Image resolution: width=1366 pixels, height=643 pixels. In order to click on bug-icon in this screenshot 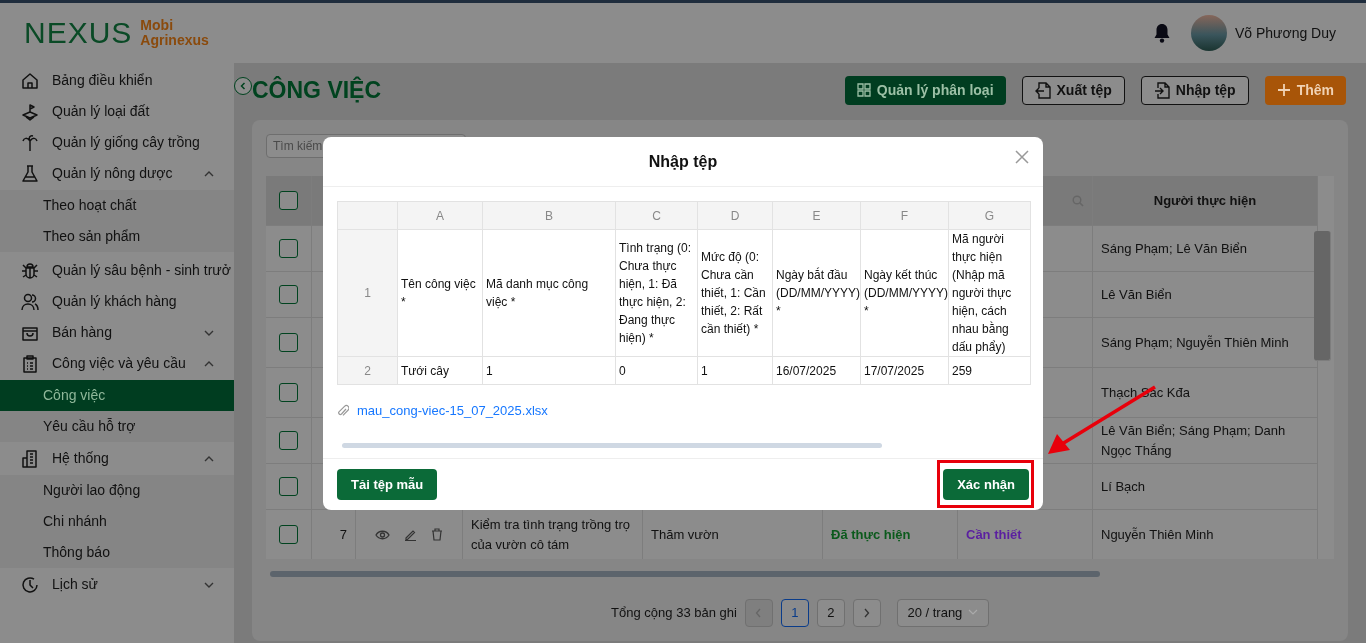, I will do `click(30, 270)`.